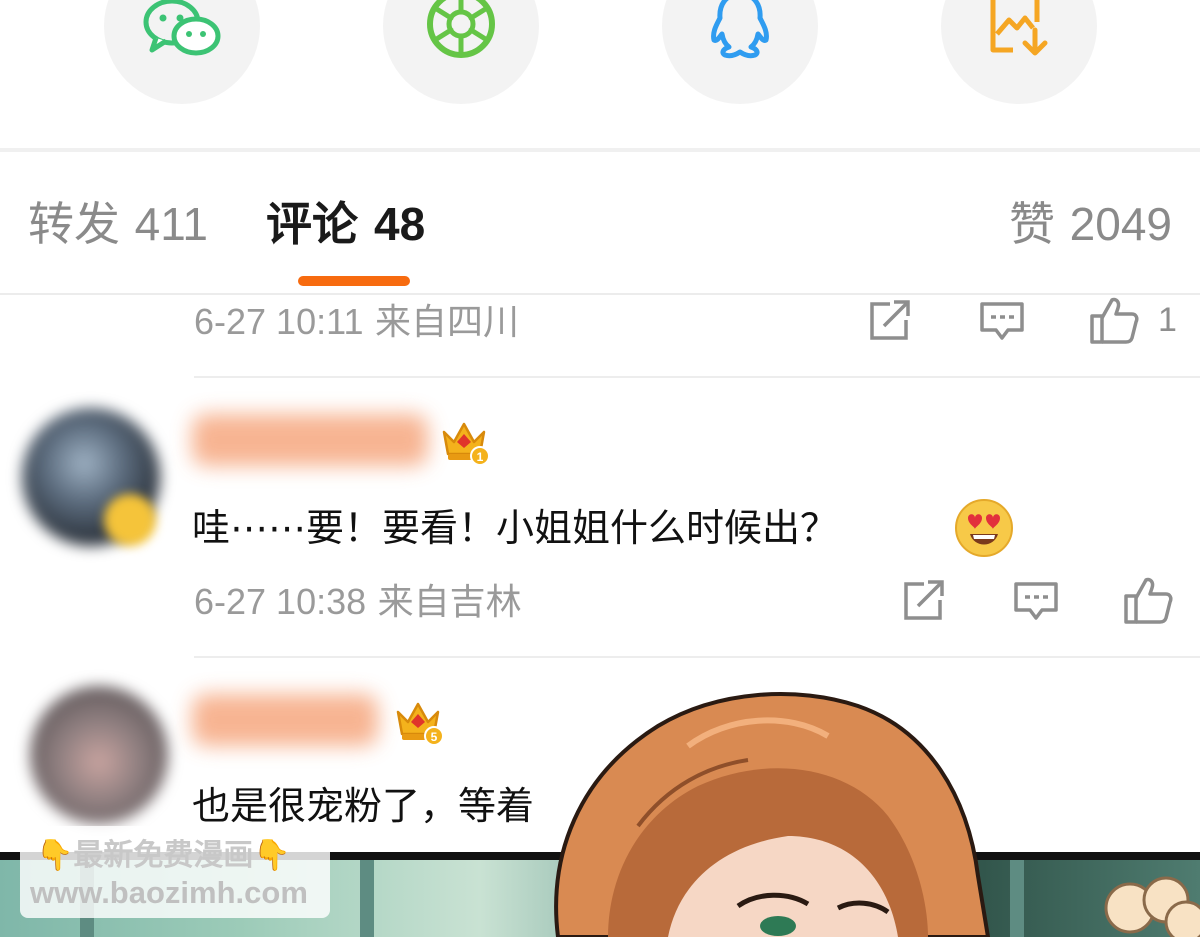 This screenshot has height=937, width=1200. What do you see at coordinates (182, 28) in the screenshot?
I see `wechat-icon` at bounding box center [182, 28].